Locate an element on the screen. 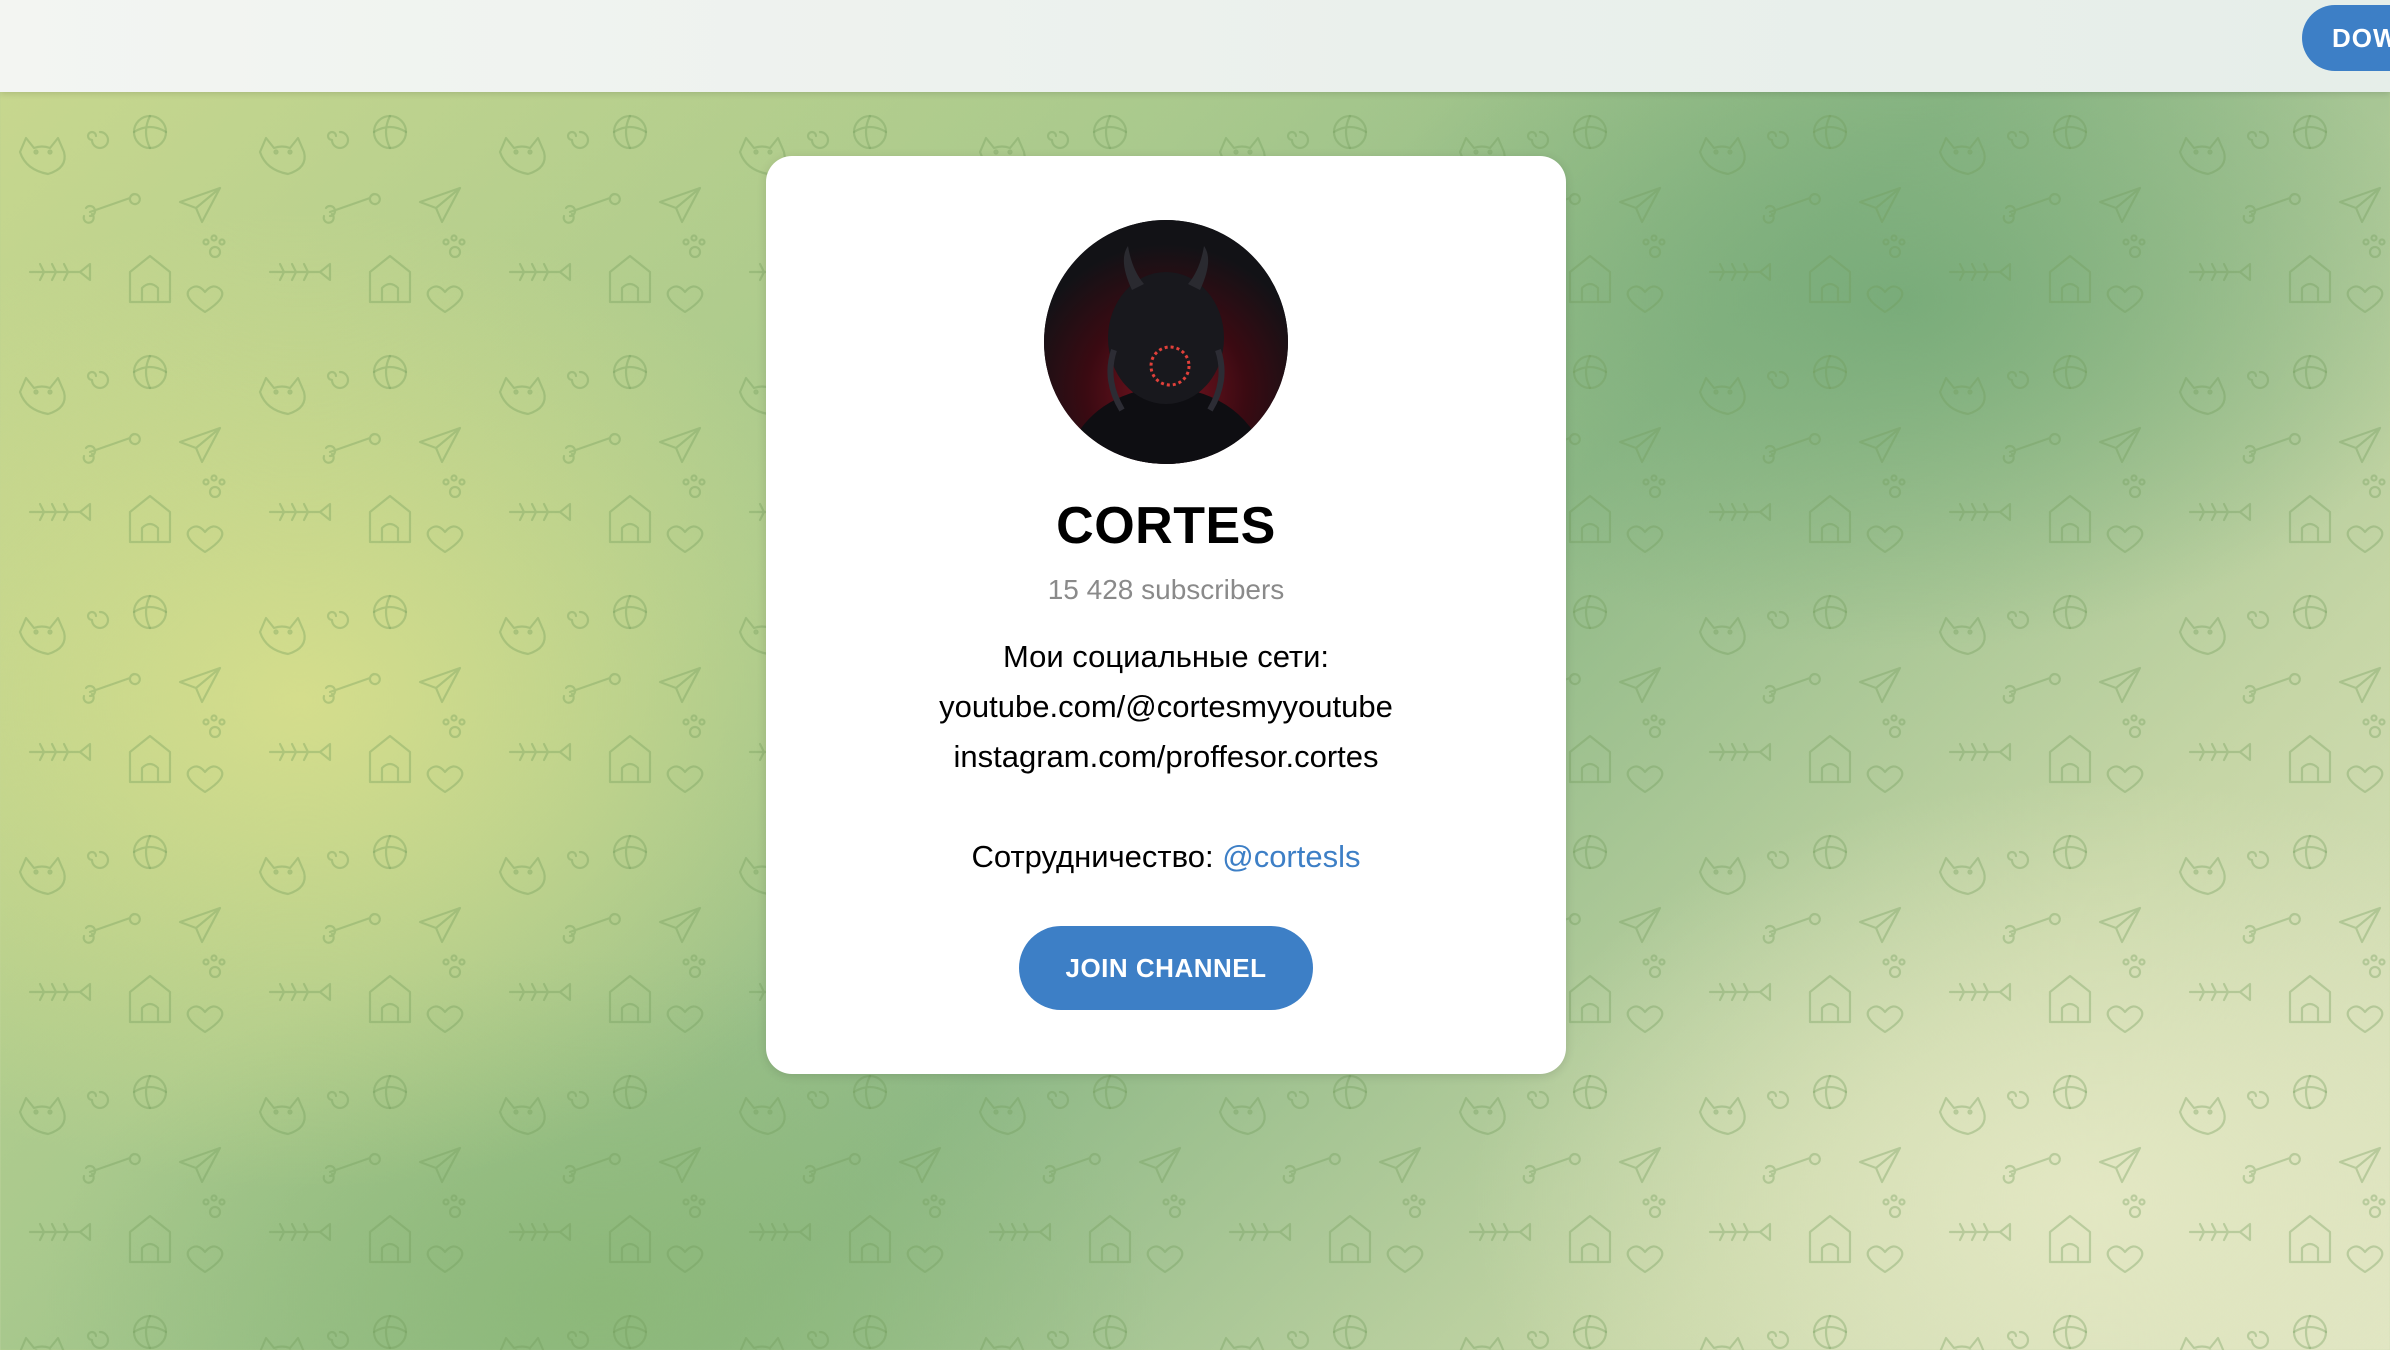 Image resolution: width=2390 pixels, height=1350 pixels. description-line: instagram.com/proffesor.cortes is located at coordinates (1166, 756).